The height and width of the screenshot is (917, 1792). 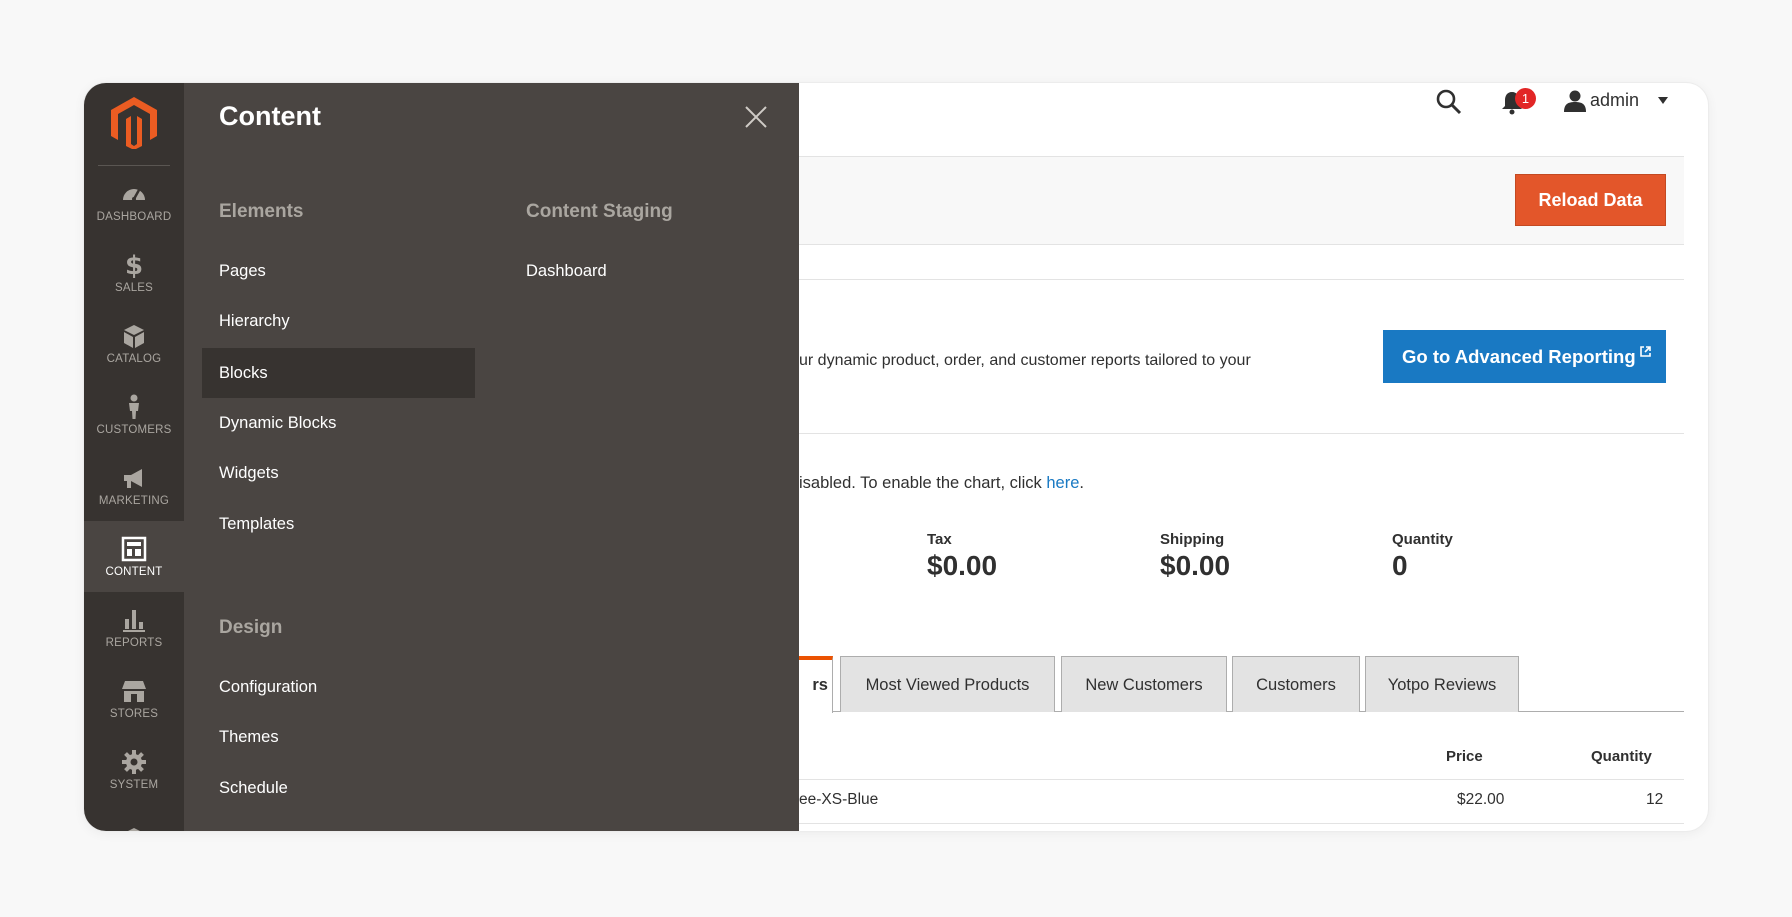 I want to click on storefront-icon, so click(x=134, y=691).